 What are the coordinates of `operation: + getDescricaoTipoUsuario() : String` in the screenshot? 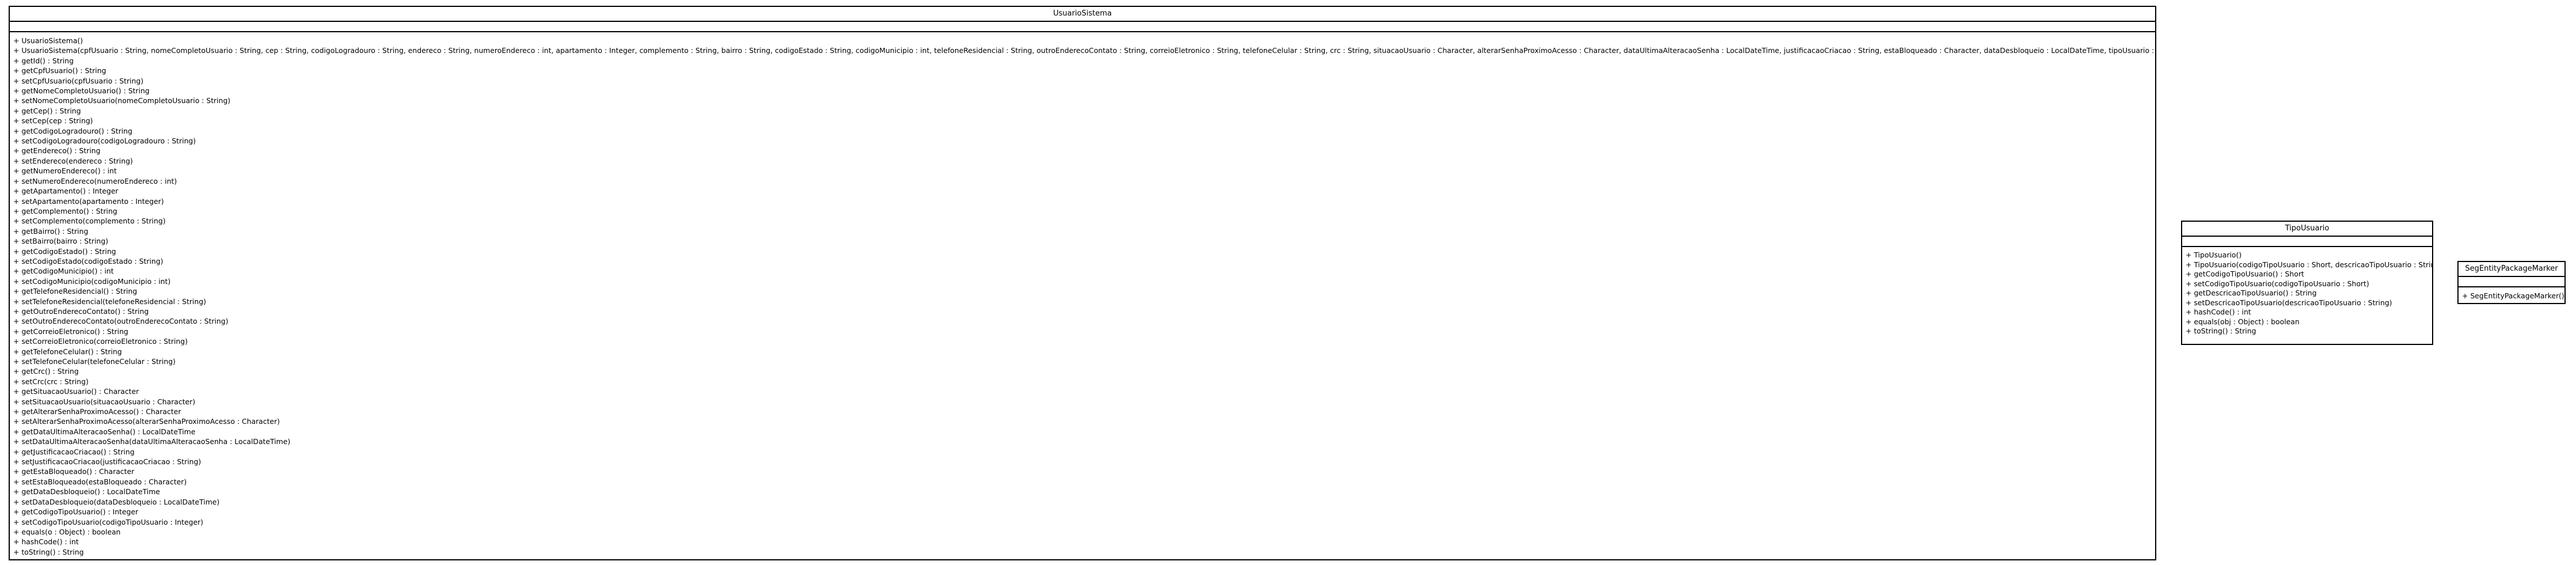 It's located at (2251, 293).